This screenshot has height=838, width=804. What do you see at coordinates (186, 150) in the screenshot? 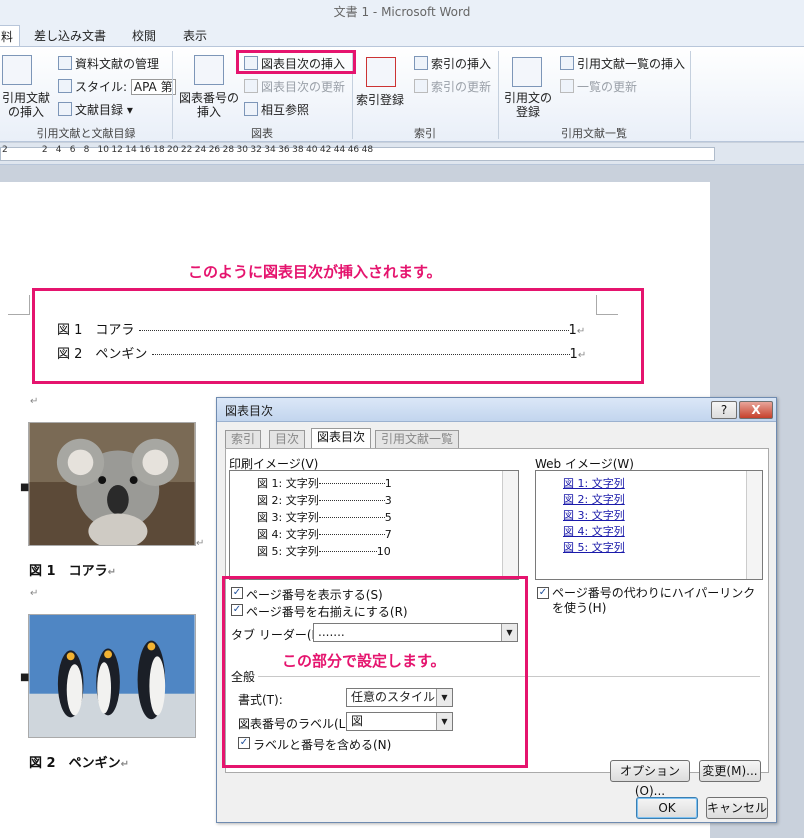
I see `ruler-tick: 22` at bounding box center [186, 150].